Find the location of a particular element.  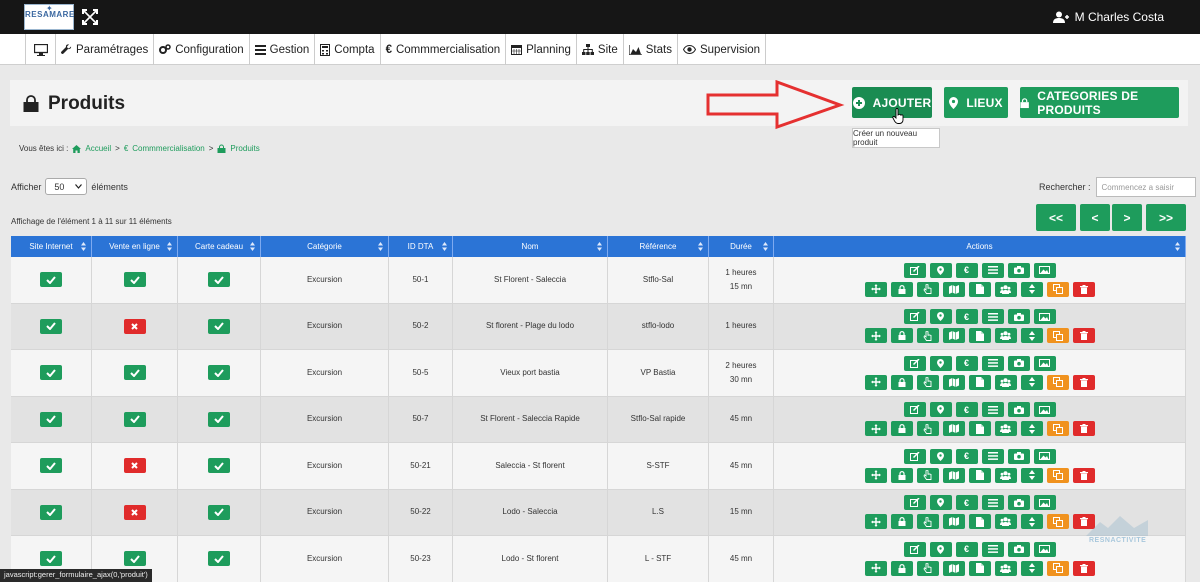

column-header: Site Internet is located at coordinates (51, 246).